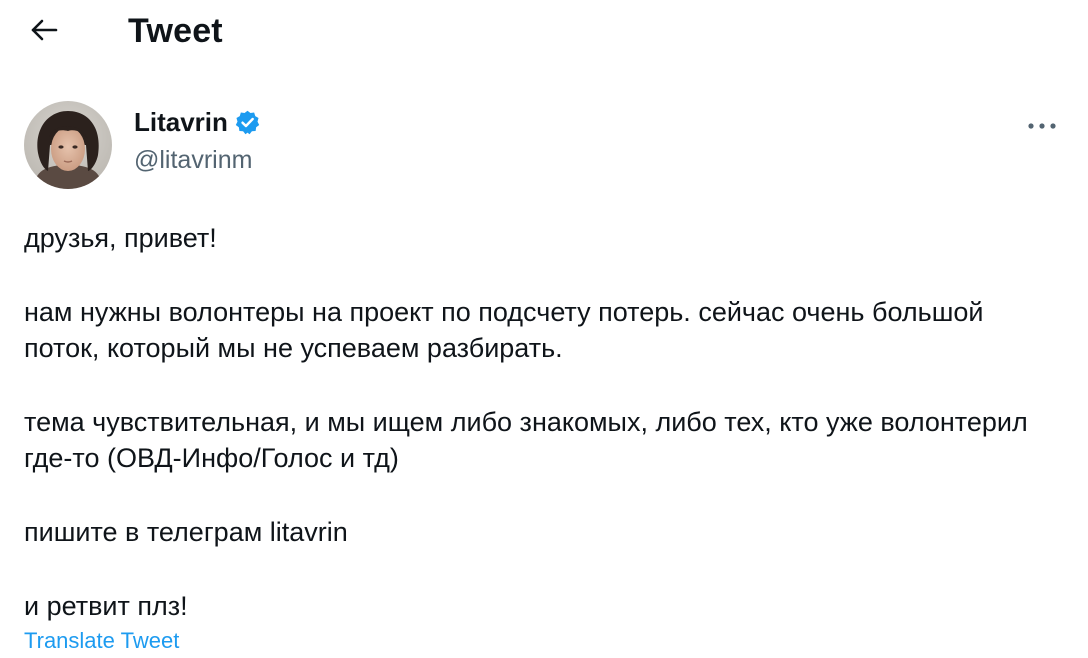  I want to click on back-button, so click(44, 32).